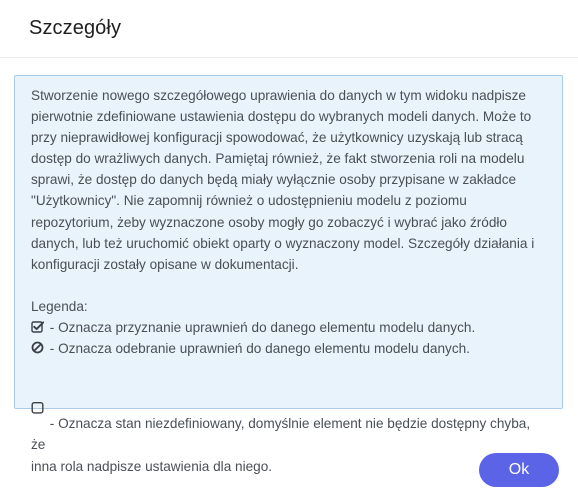  Describe the element at coordinates (37, 326) in the screenshot. I see `checked-box-icon` at that location.